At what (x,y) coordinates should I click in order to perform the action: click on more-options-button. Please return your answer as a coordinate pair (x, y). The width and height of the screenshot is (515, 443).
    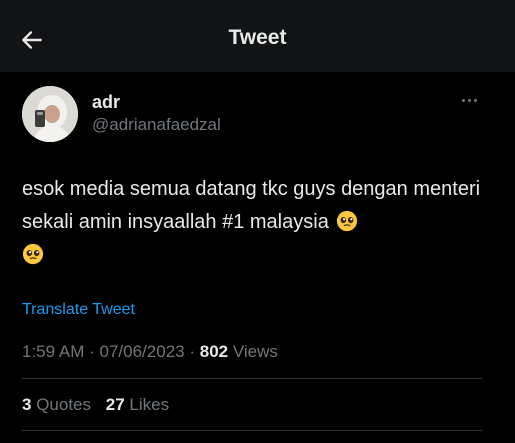
    Looking at the image, I should click on (469, 100).